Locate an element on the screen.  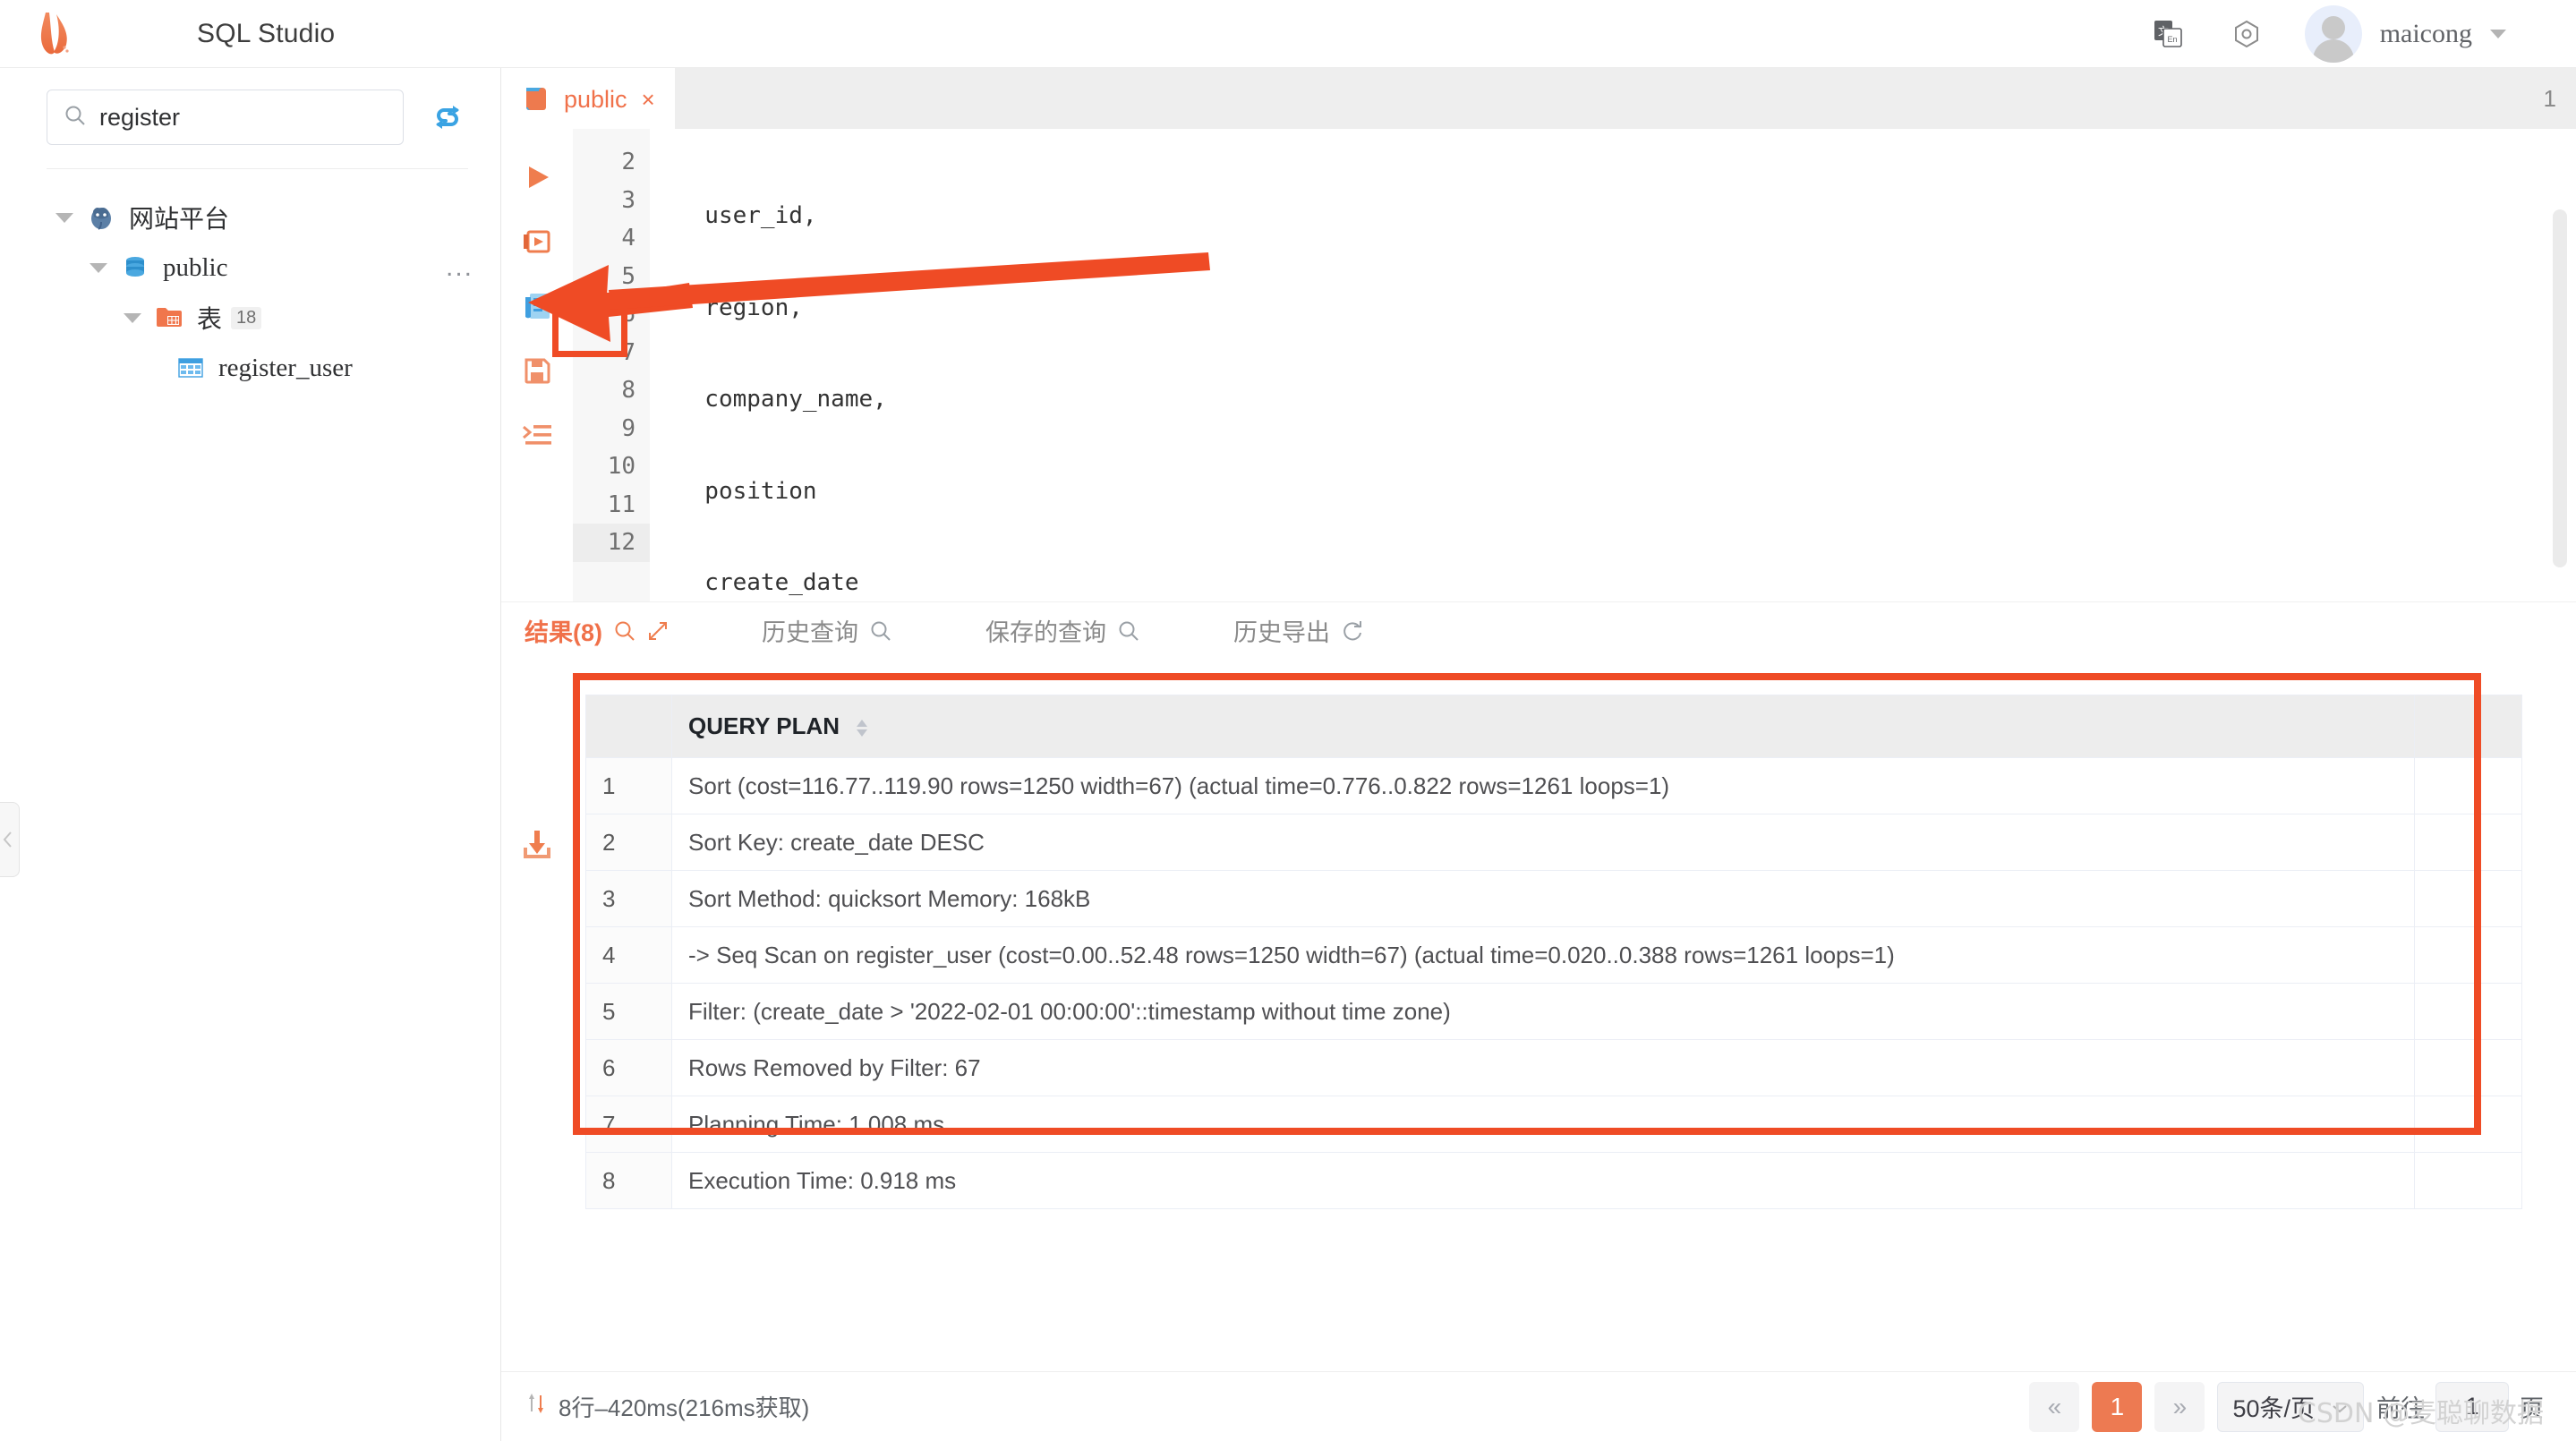
prev-page-button: « is located at coordinates (2054, 1406).